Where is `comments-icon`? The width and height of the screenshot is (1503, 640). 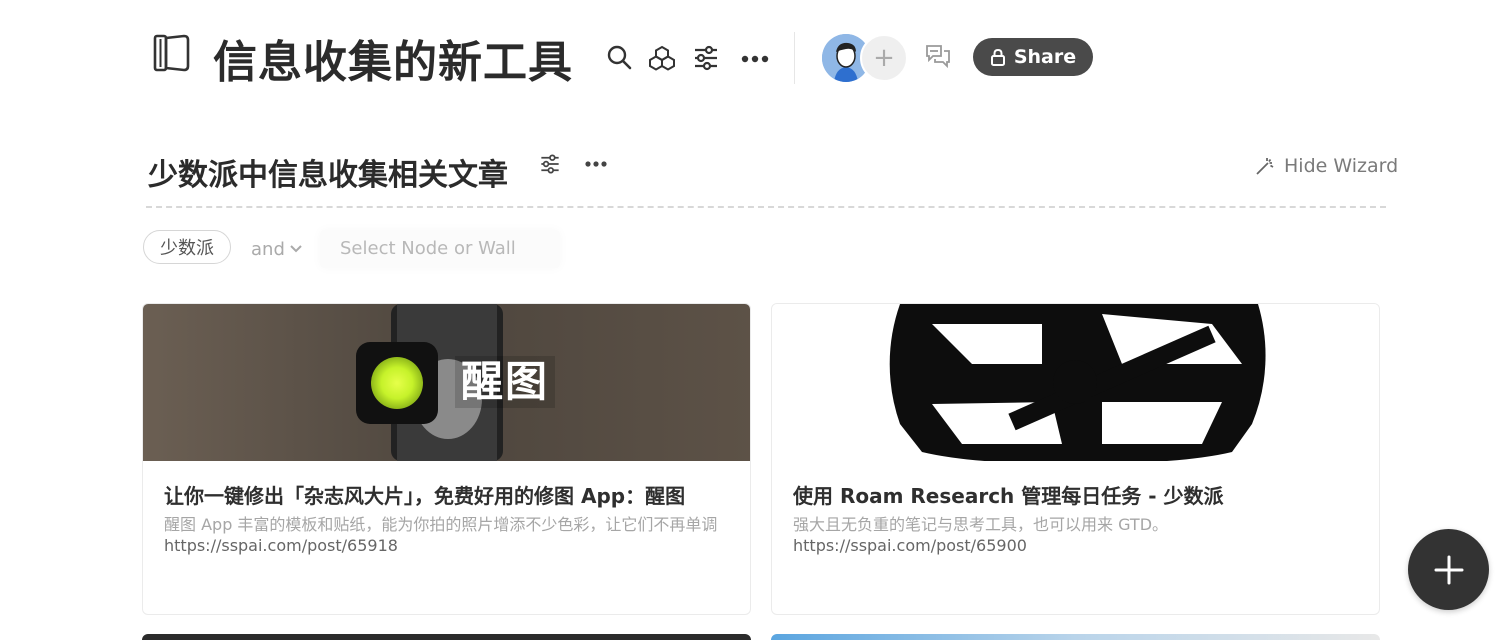
comments-icon is located at coordinates (938, 56).